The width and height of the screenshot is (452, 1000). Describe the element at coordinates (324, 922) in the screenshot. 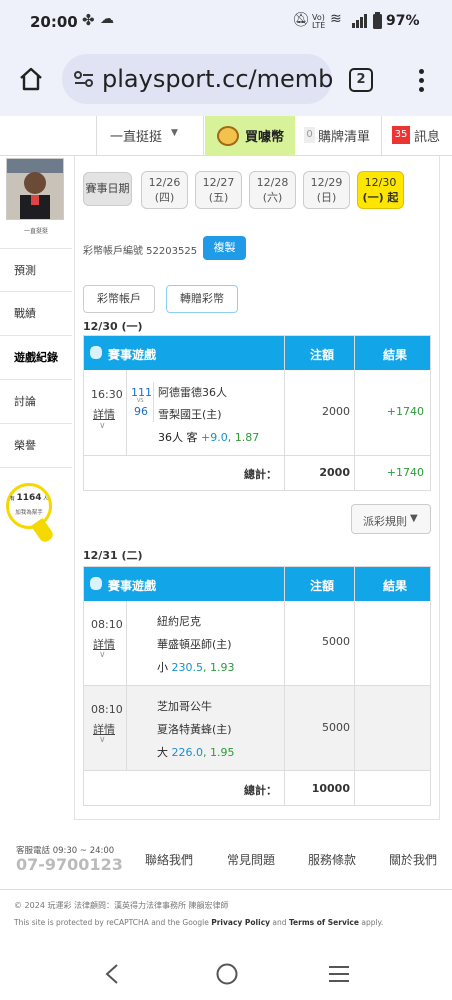

I see `terms-of-service-link: Terms of Service` at that location.